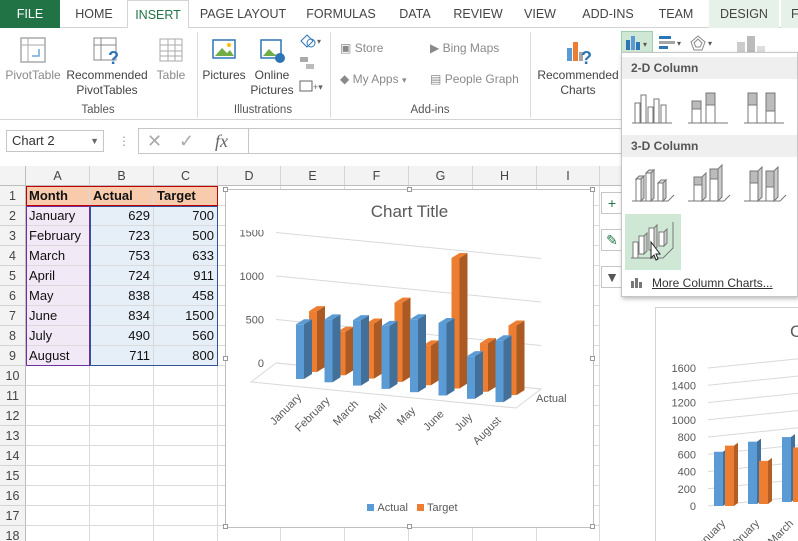 This screenshot has width=798, height=541. What do you see at coordinates (789, 14) in the screenshot?
I see `tab-format: F` at bounding box center [789, 14].